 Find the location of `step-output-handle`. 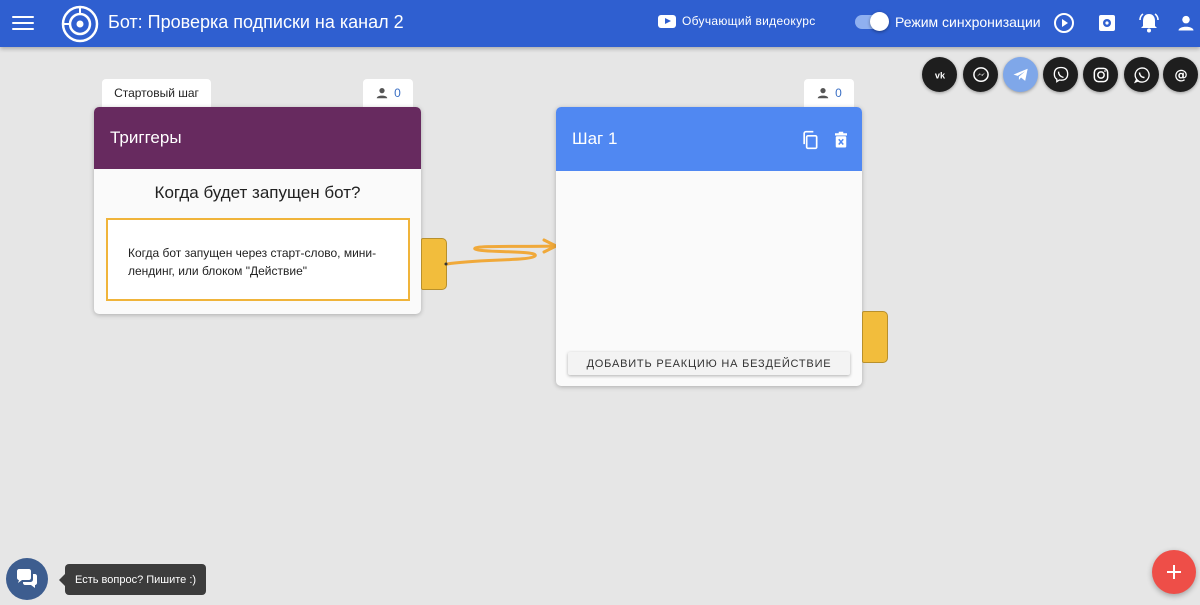

step-output-handle is located at coordinates (875, 337).